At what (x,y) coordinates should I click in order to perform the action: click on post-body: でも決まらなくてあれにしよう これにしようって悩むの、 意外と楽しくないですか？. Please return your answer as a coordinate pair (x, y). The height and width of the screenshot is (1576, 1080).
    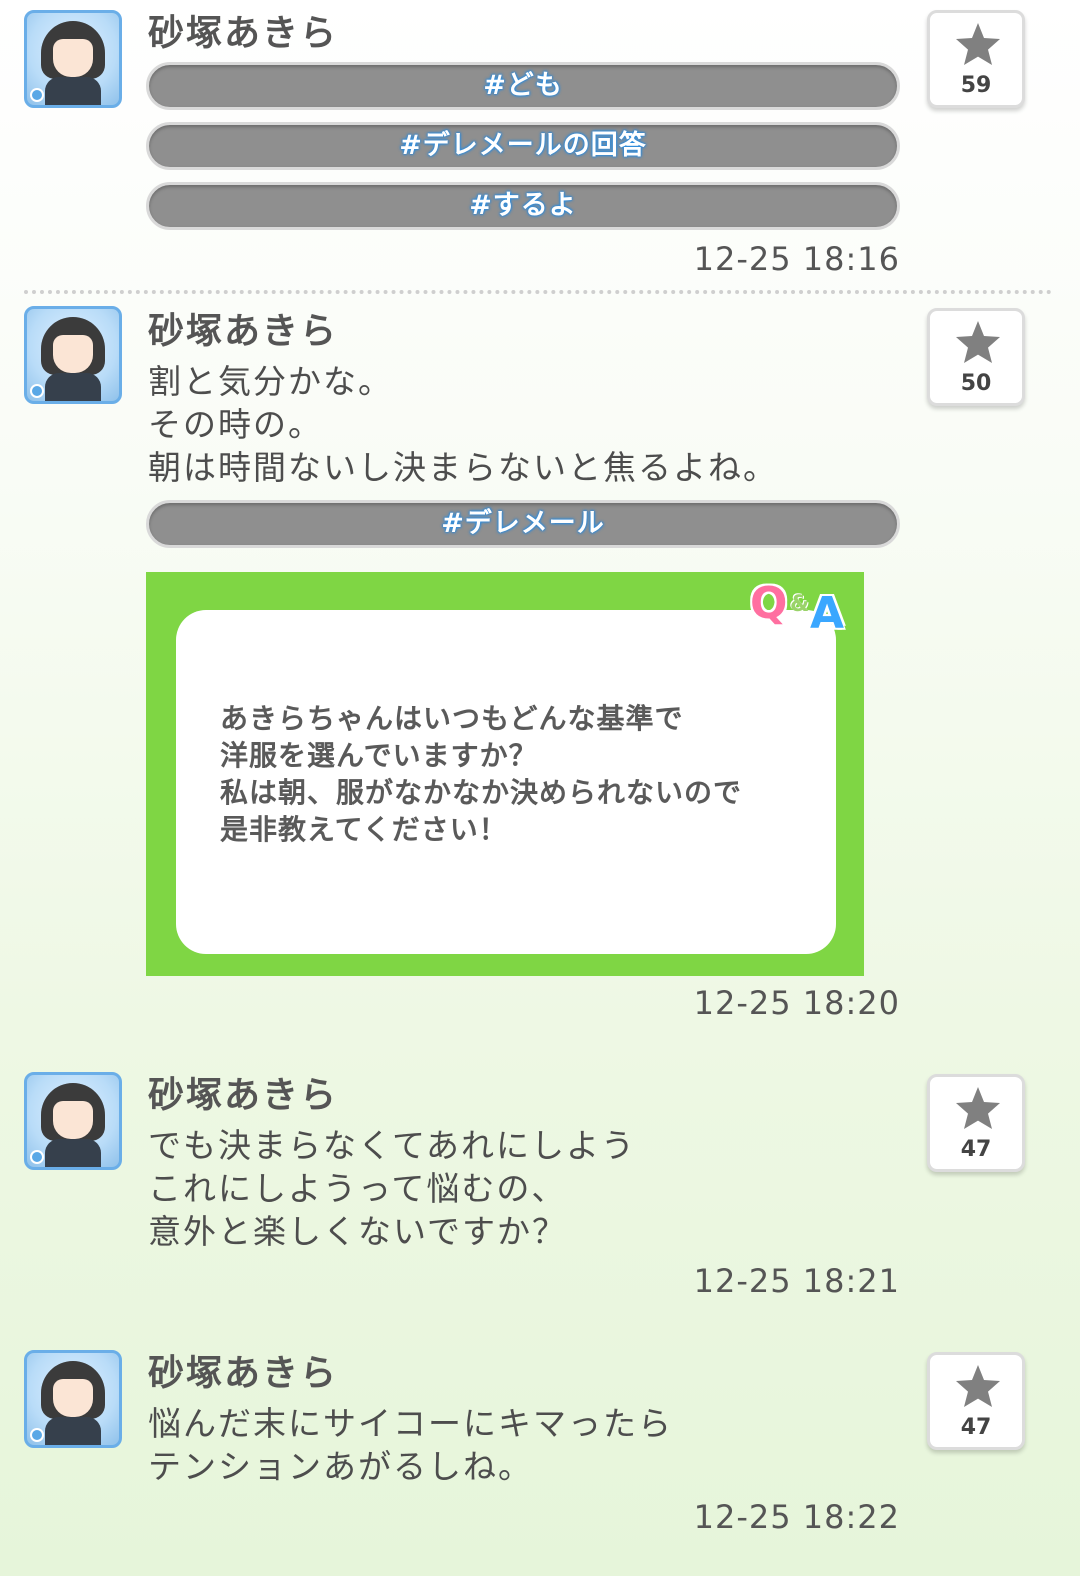
    Looking at the image, I should click on (392, 1188).